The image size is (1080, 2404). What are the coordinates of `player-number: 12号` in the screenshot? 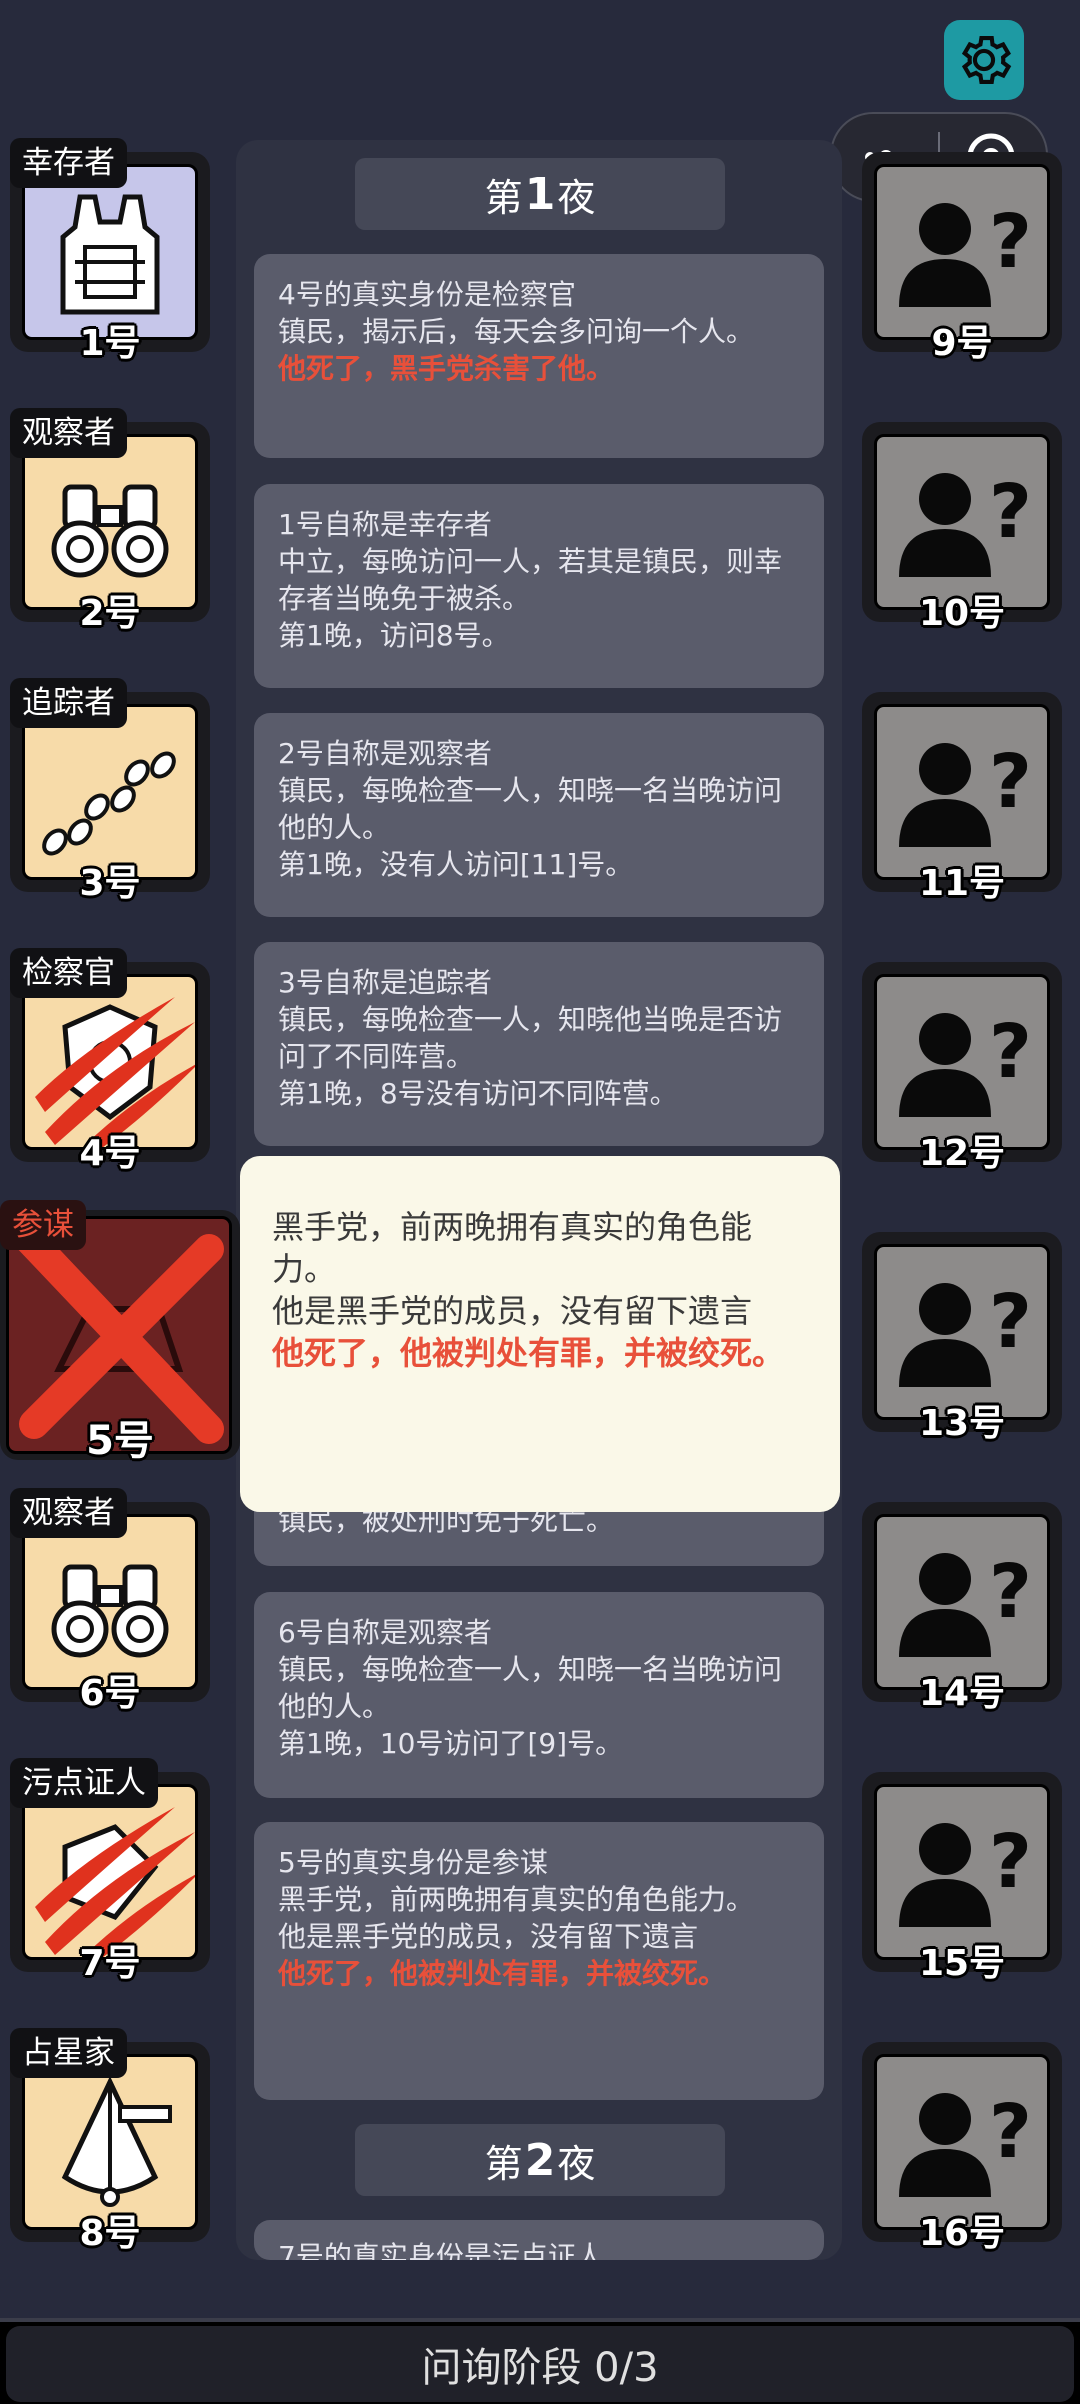 It's located at (962, 1153).